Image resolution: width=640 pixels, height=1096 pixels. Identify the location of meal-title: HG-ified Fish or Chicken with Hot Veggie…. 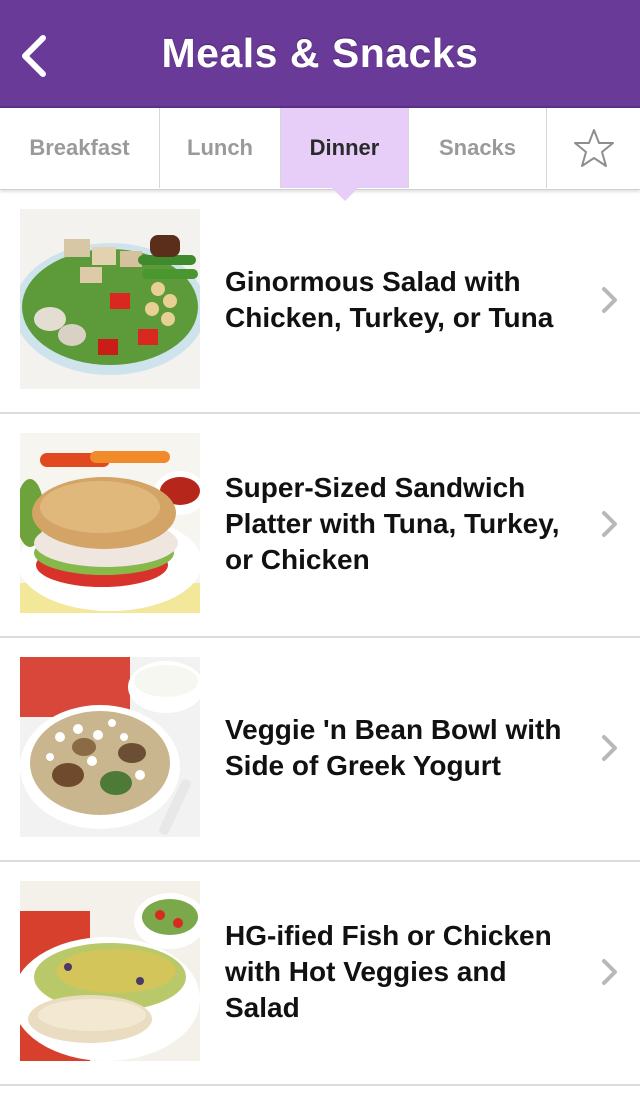
(388, 971).